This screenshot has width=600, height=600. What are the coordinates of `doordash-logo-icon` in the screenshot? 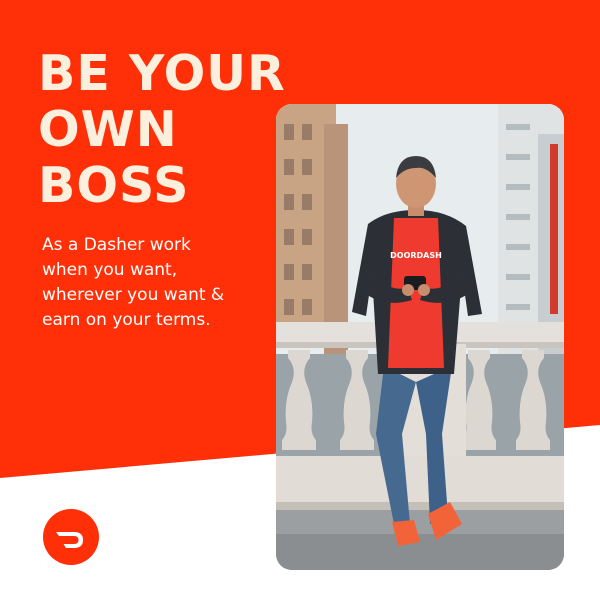 It's located at (71, 537).